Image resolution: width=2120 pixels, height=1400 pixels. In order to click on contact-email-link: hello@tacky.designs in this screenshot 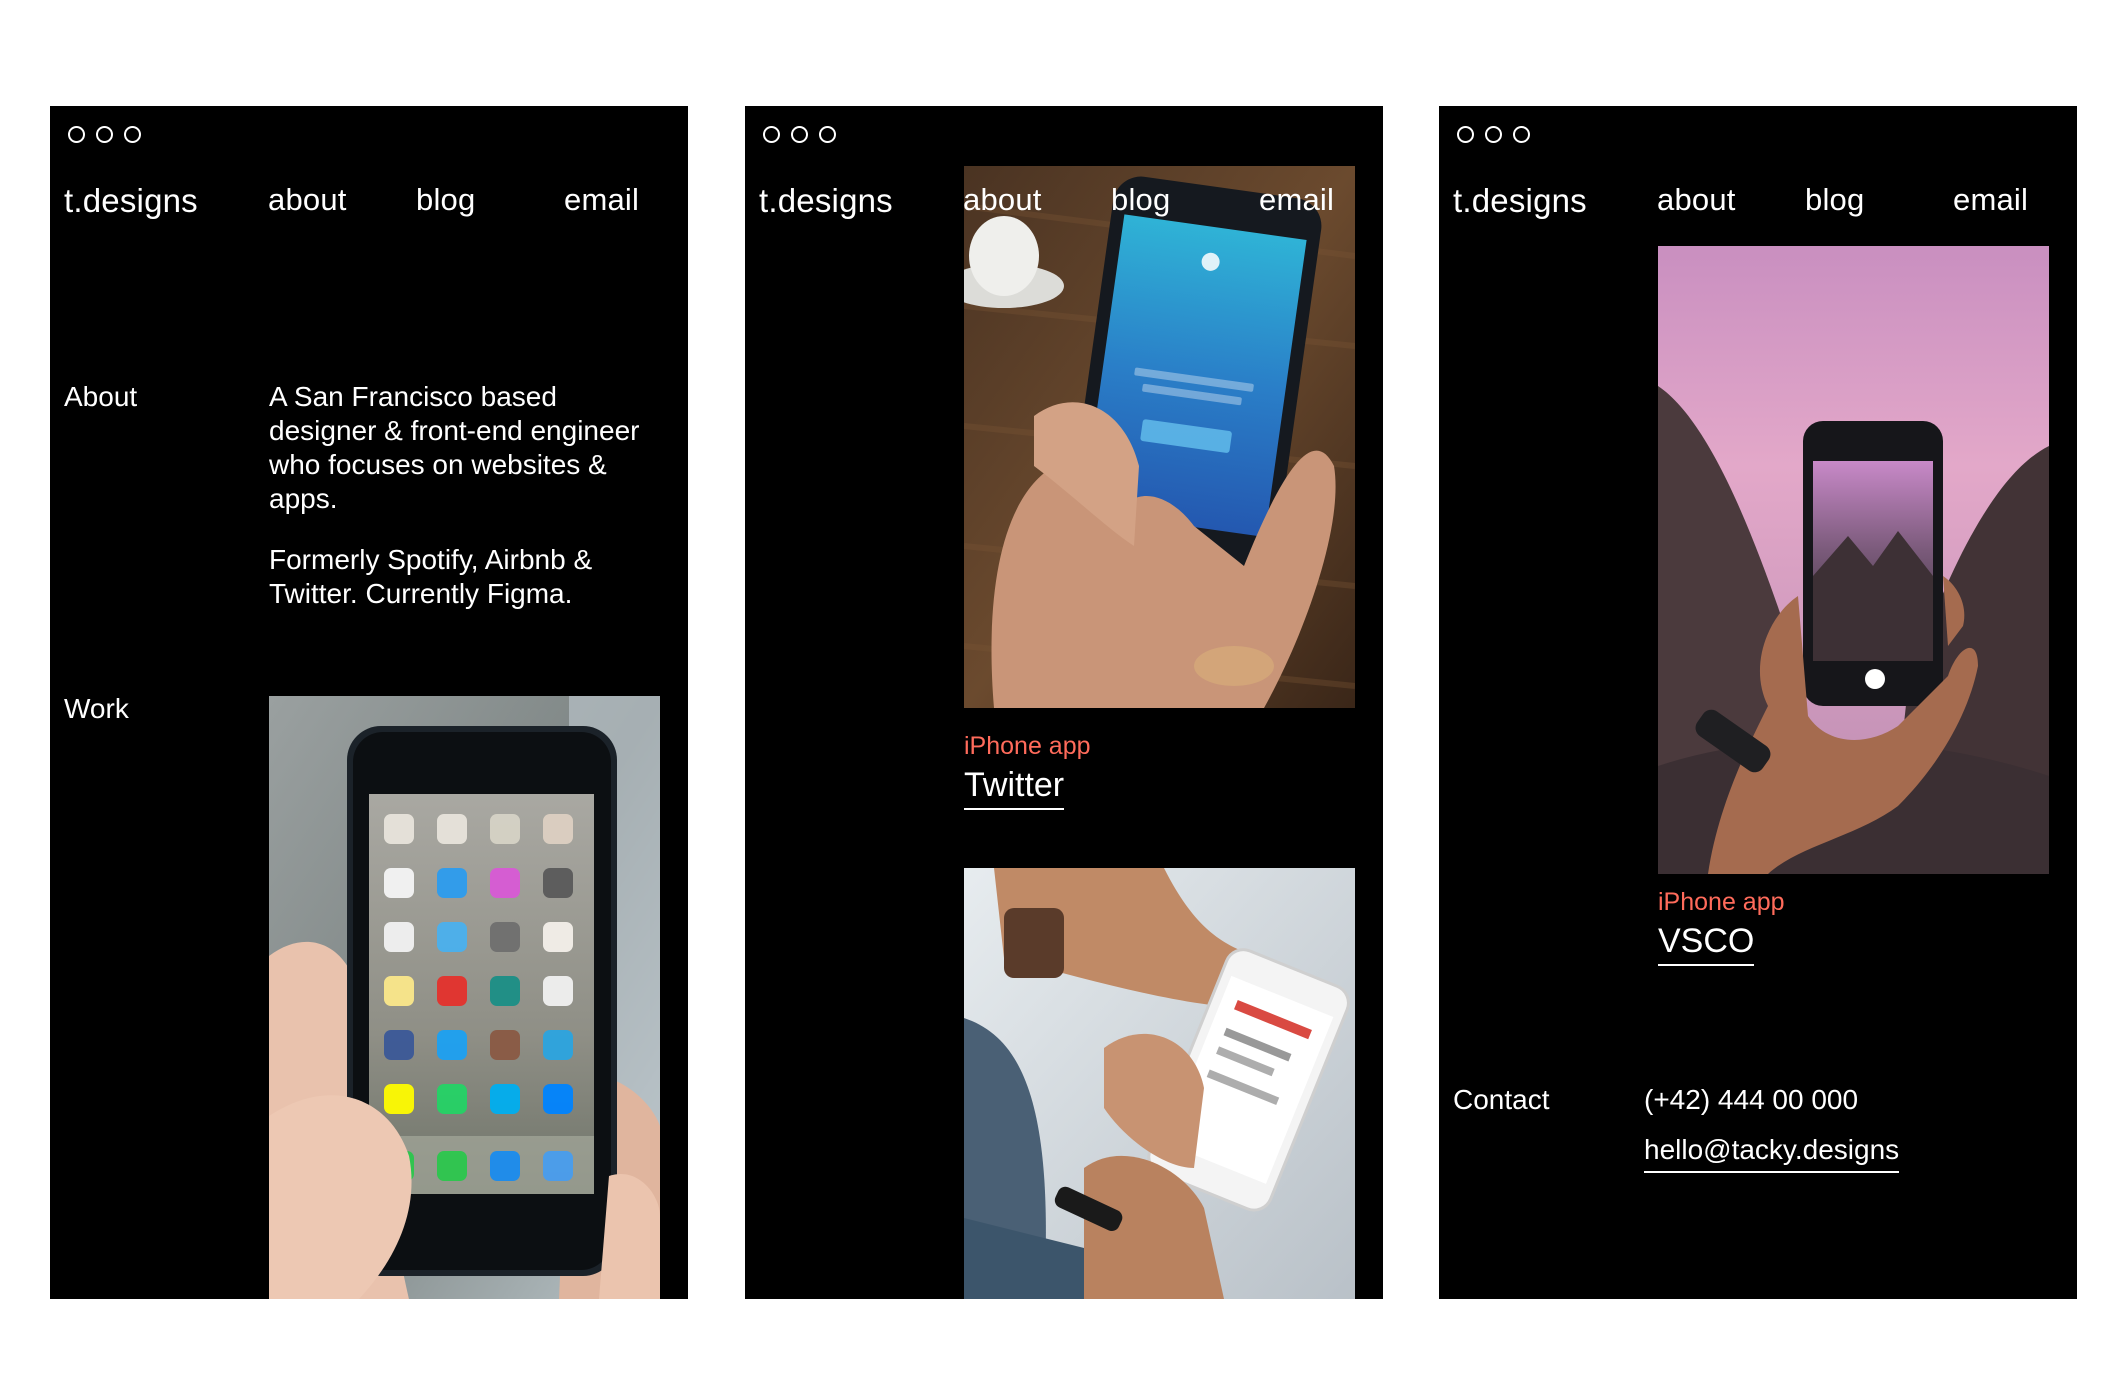, I will do `click(1772, 1153)`.